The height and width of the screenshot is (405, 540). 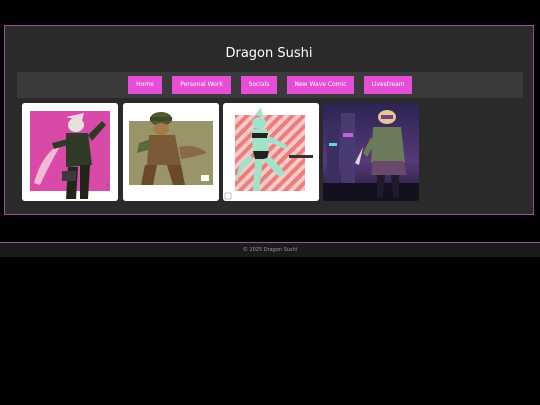 I want to click on artwork-pink-soldier-icon: 7, so click(x=70, y=152).